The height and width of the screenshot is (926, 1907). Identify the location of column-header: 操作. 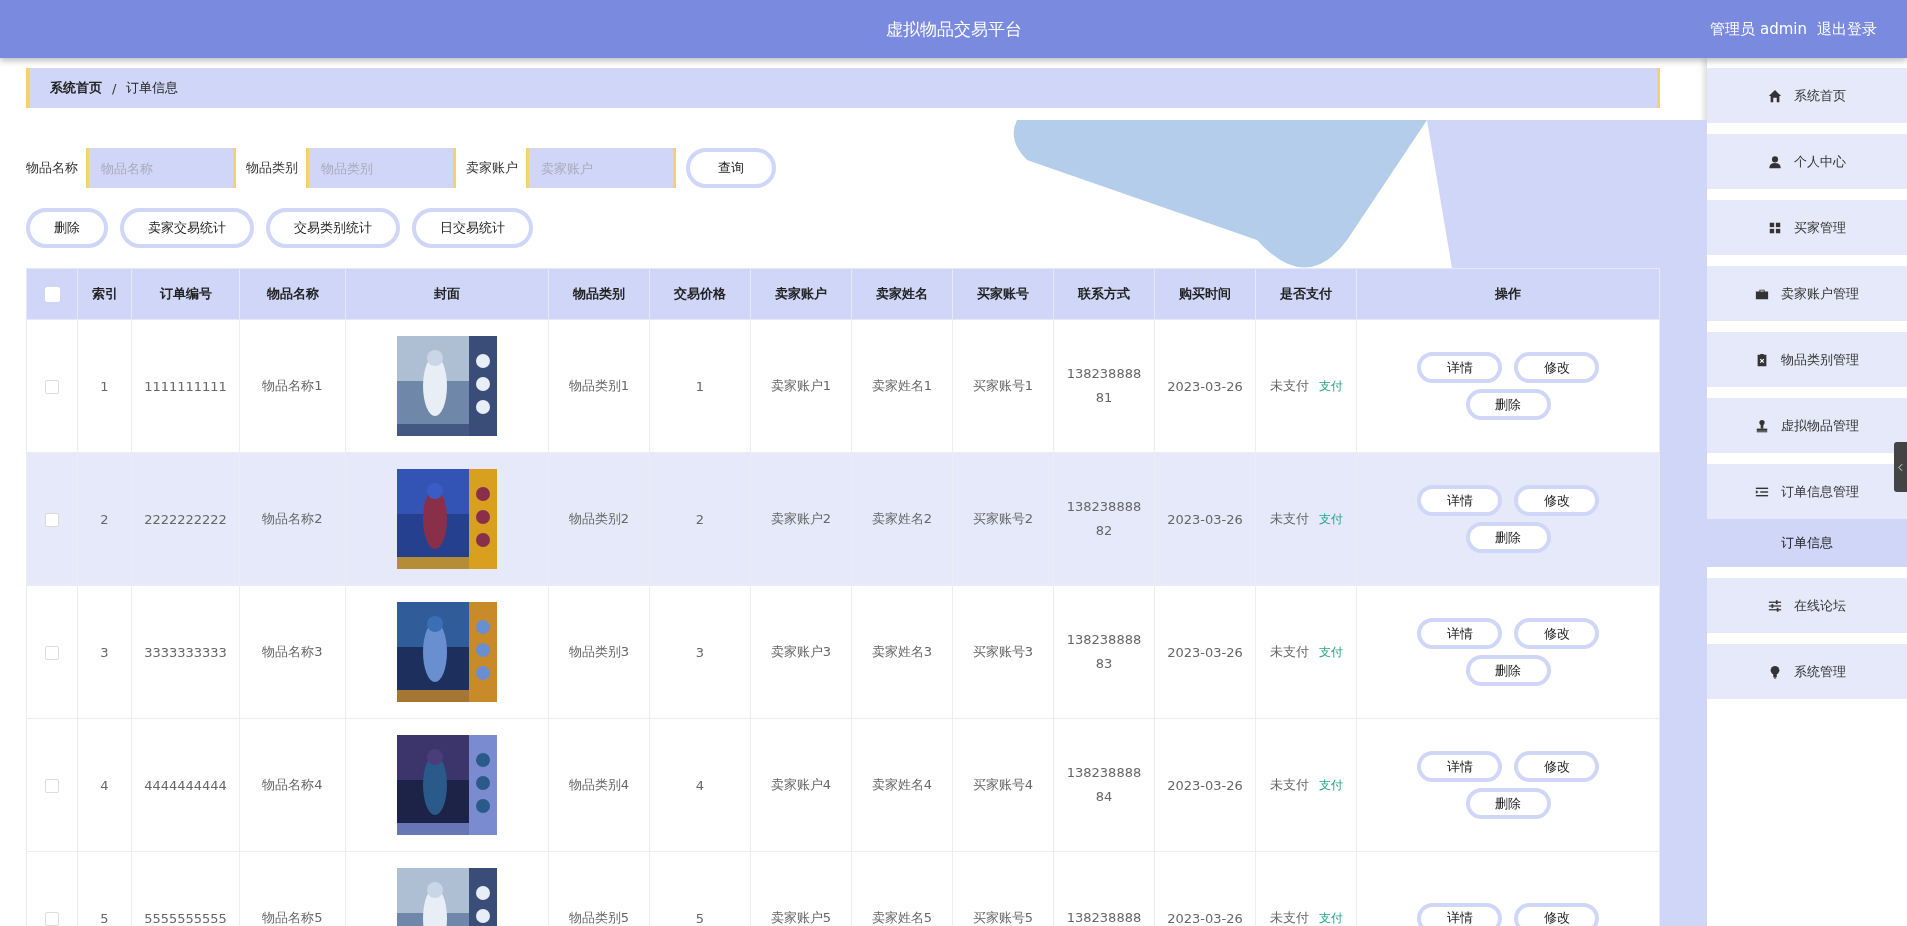
(1508, 294).